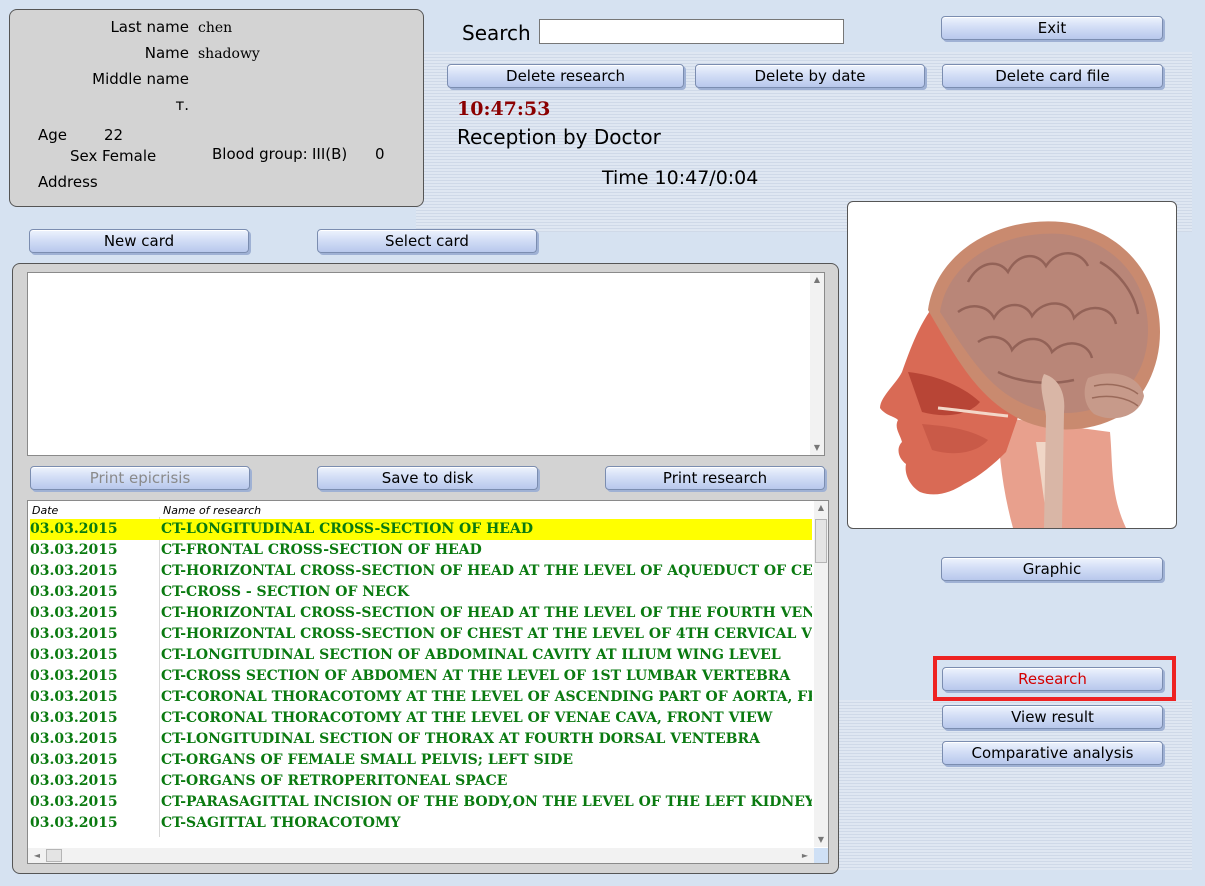 Image resolution: width=1205 pixels, height=886 pixels. I want to click on age-label: Age, so click(53, 135).